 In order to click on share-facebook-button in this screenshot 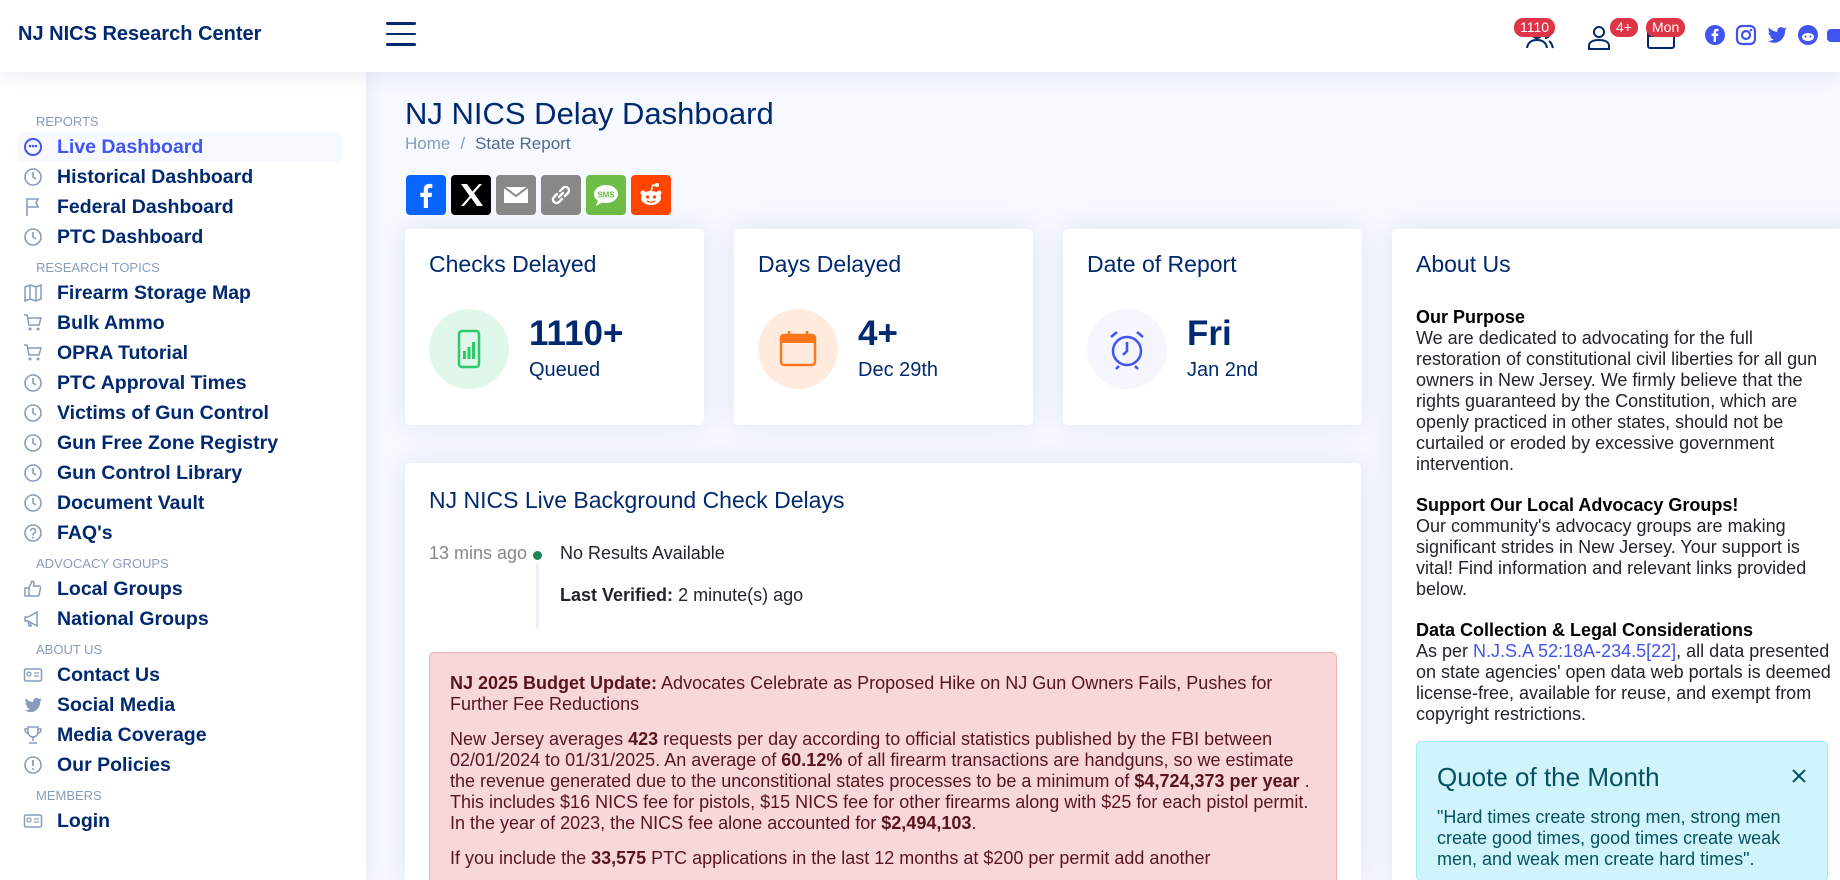, I will do `click(426, 195)`.